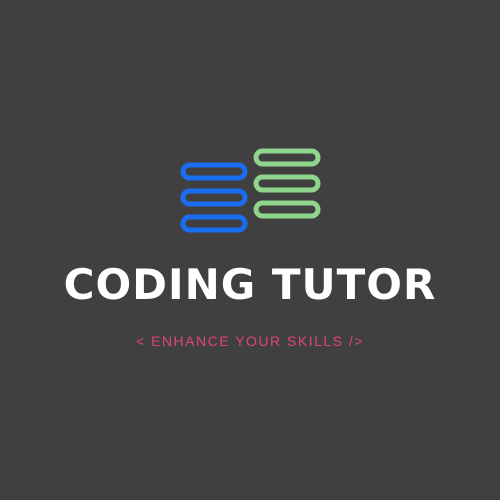 The height and width of the screenshot is (500, 500). I want to click on brand-name: CODING TUTOR, so click(250, 284).